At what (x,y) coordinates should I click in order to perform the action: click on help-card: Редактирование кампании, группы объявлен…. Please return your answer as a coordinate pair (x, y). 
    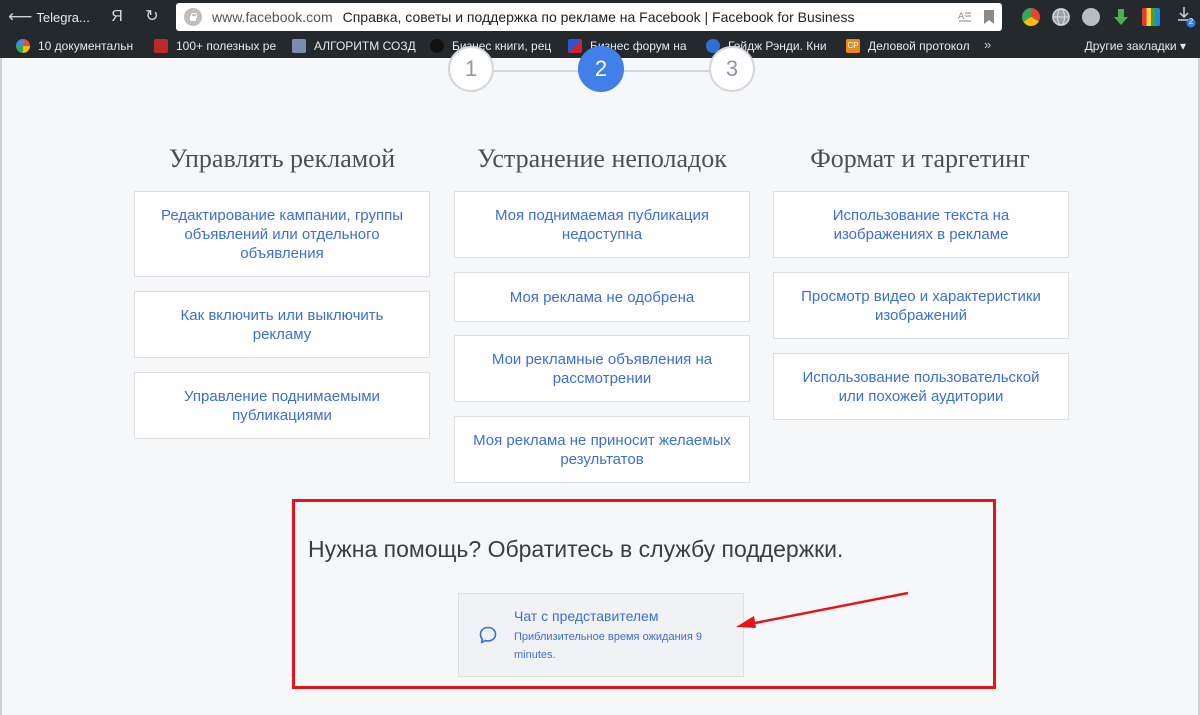
    Looking at the image, I should click on (282, 234).